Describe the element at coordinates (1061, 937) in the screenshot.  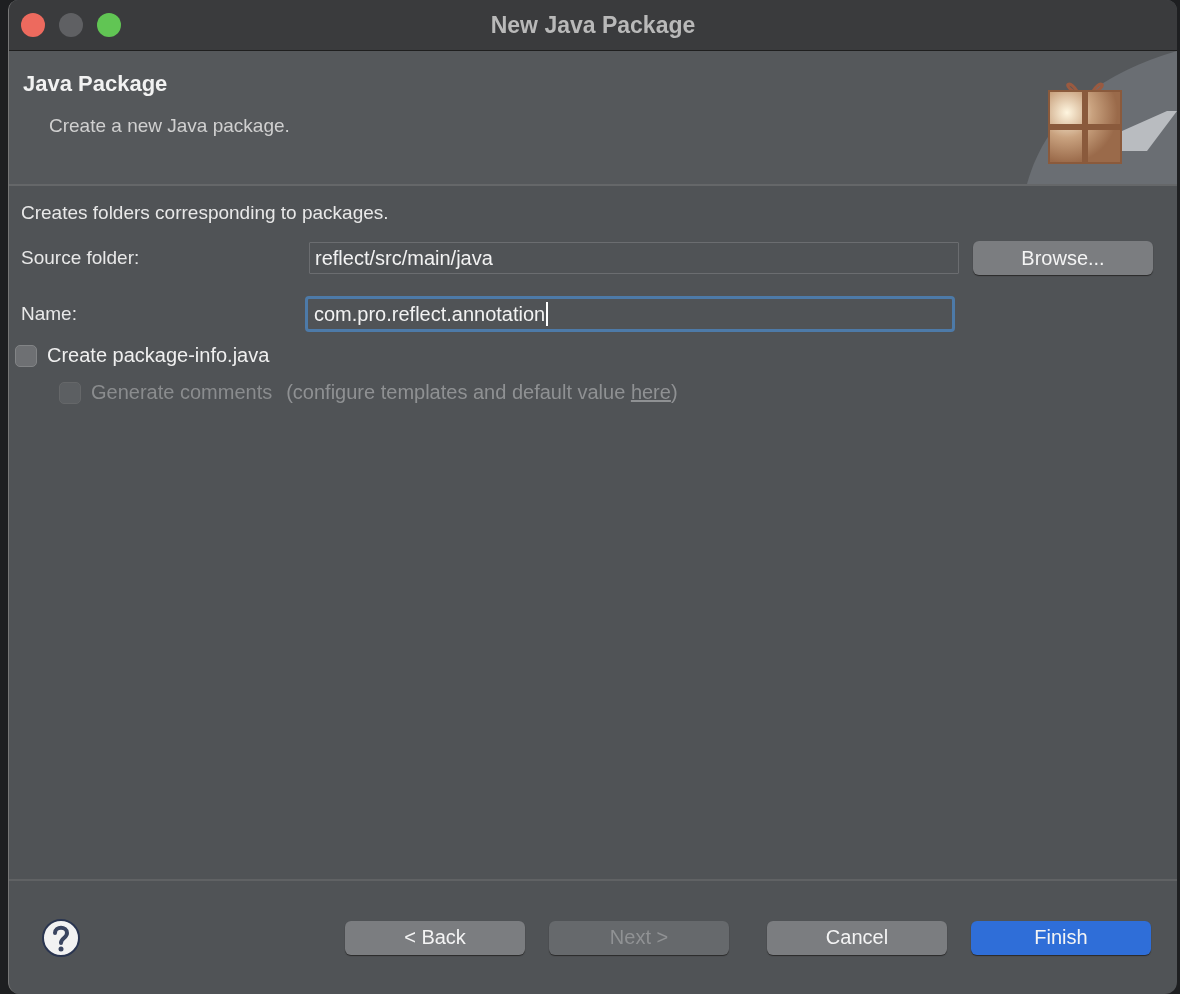
I see `dialog-button: Finish` at that location.